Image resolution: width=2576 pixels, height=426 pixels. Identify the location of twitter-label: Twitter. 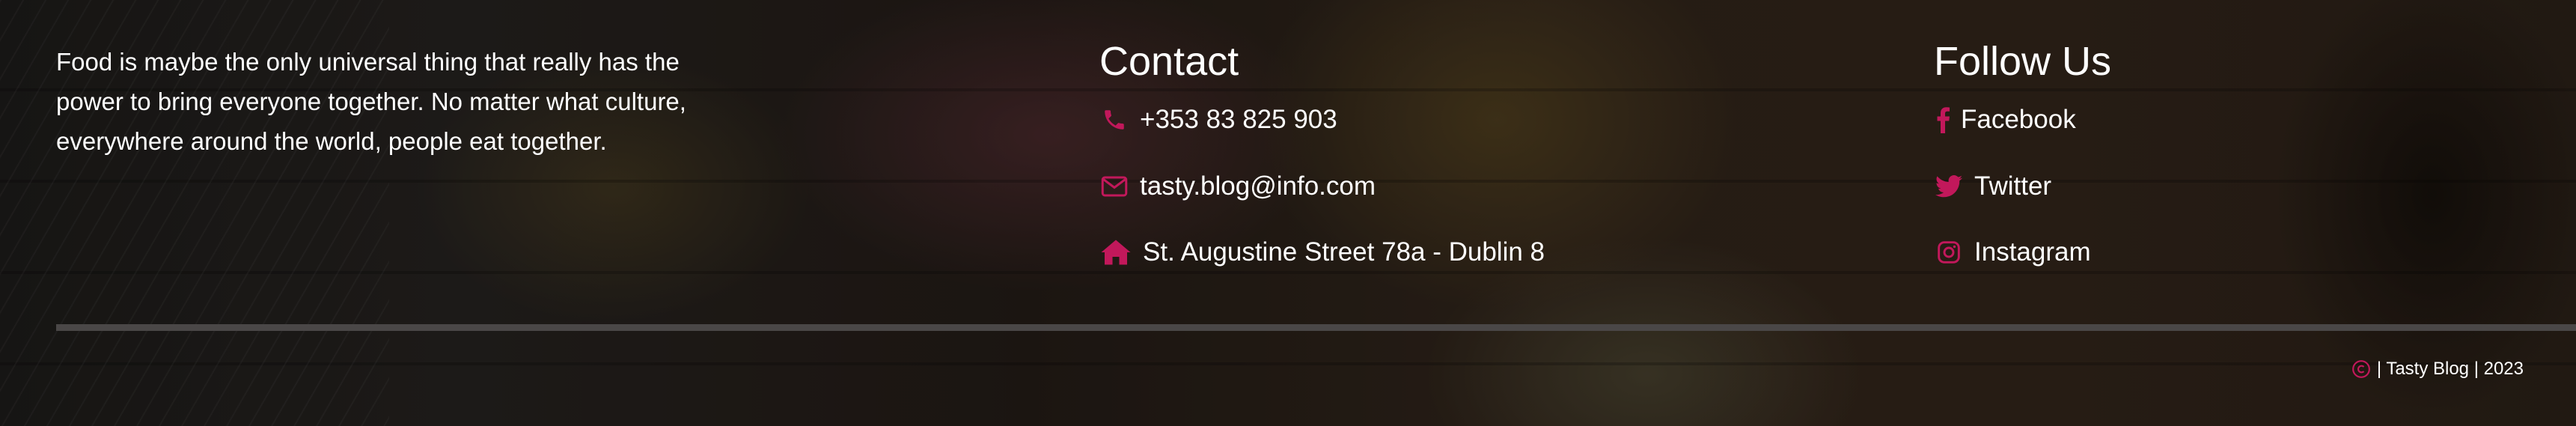
(2013, 186).